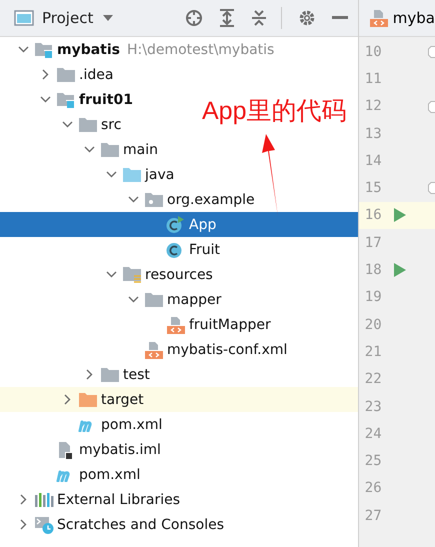 This screenshot has height=547, width=435. What do you see at coordinates (373, 215) in the screenshot?
I see `line-number: 16` at bounding box center [373, 215].